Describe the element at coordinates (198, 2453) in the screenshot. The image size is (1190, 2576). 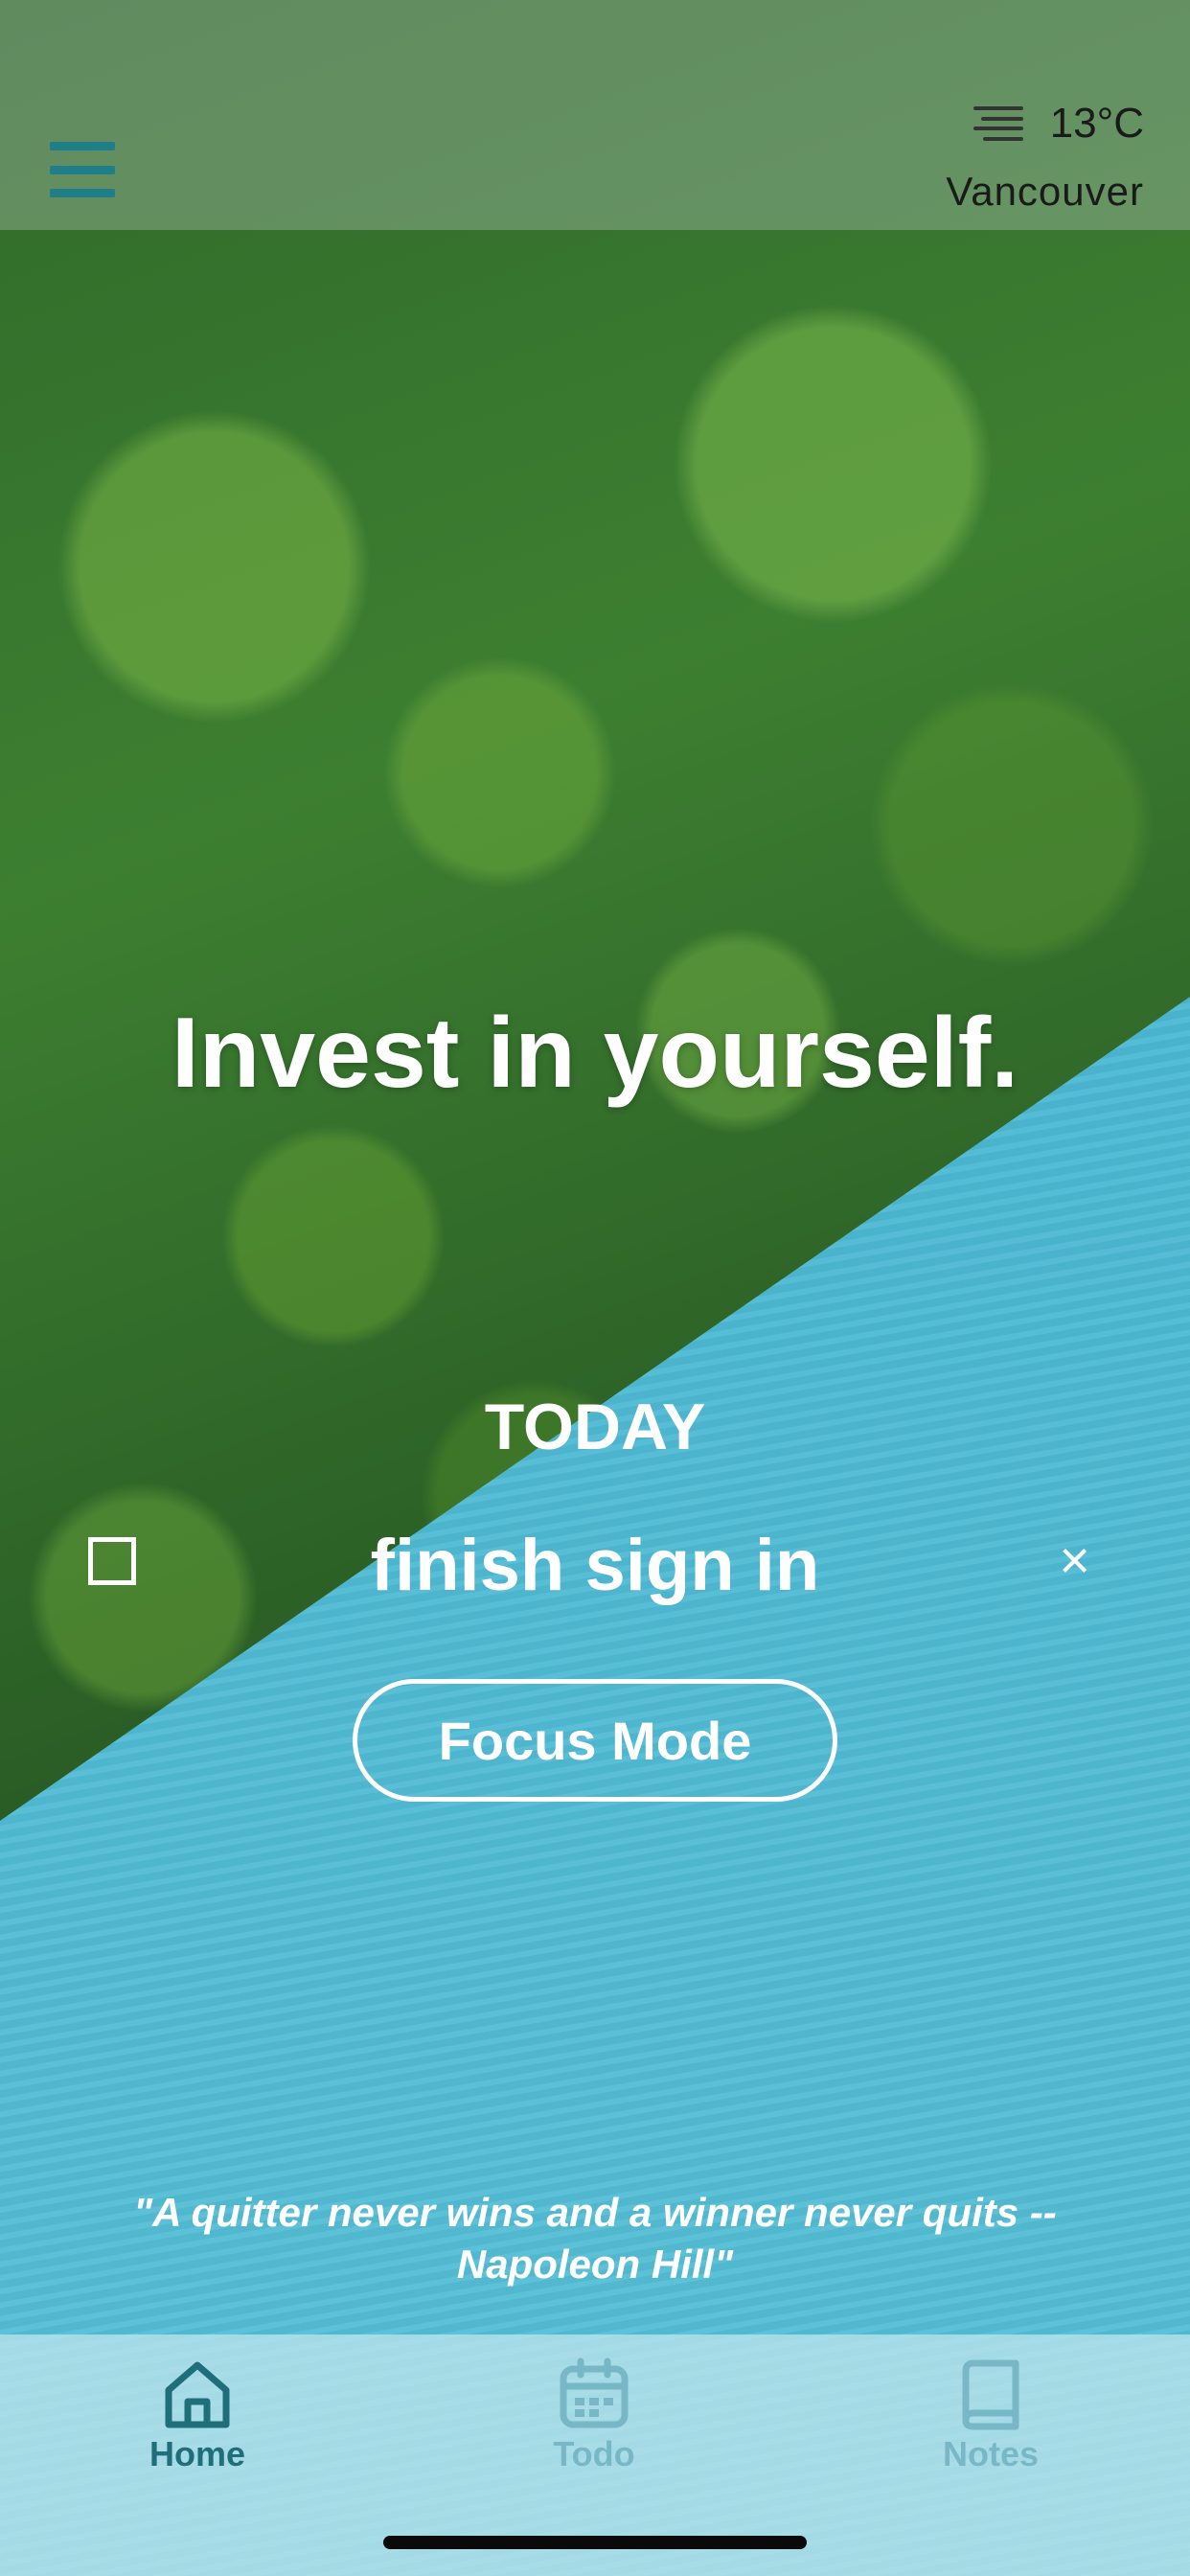
I see `tab-home-label: Home` at that location.